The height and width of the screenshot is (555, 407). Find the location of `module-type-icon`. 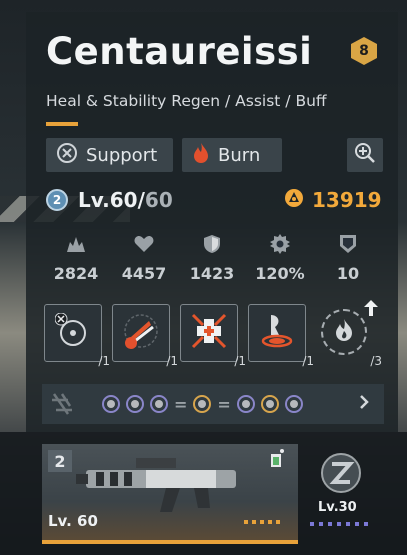

module-type-icon is located at coordinates (62, 404).